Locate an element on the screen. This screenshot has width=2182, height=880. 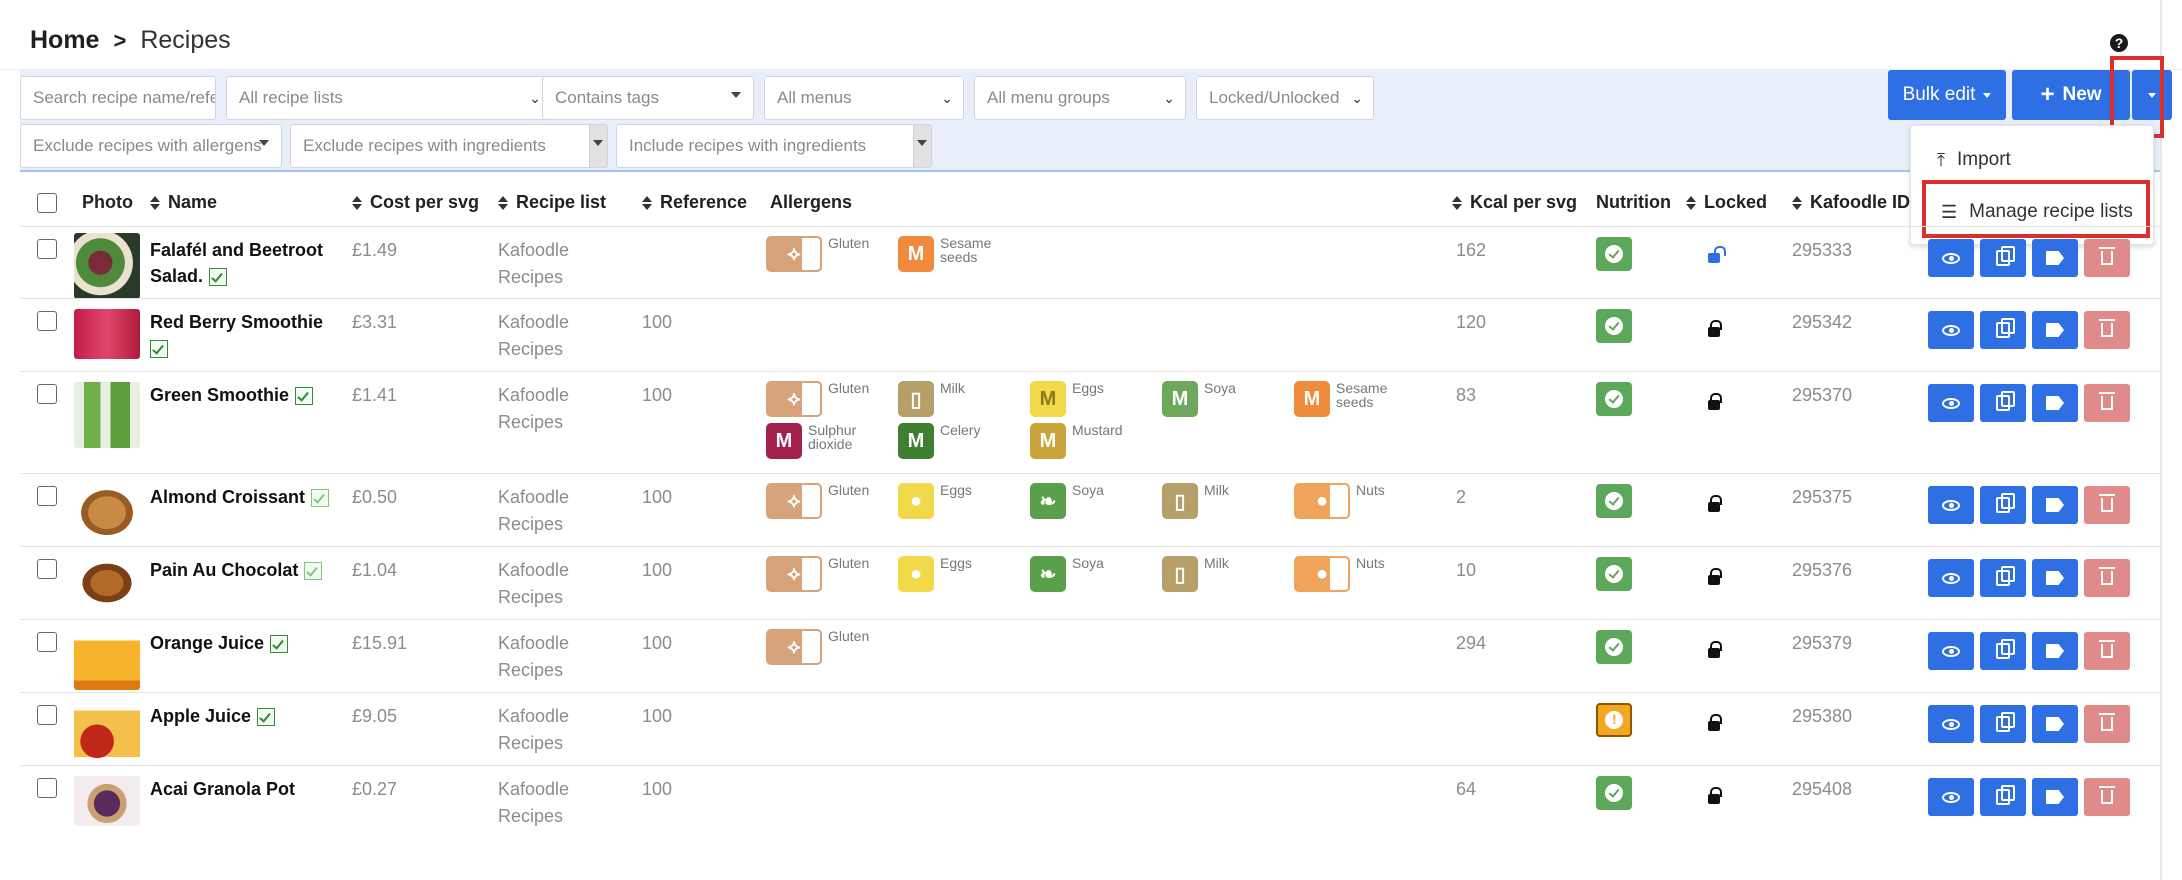
col-name: Name is located at coordinates (183, 202).